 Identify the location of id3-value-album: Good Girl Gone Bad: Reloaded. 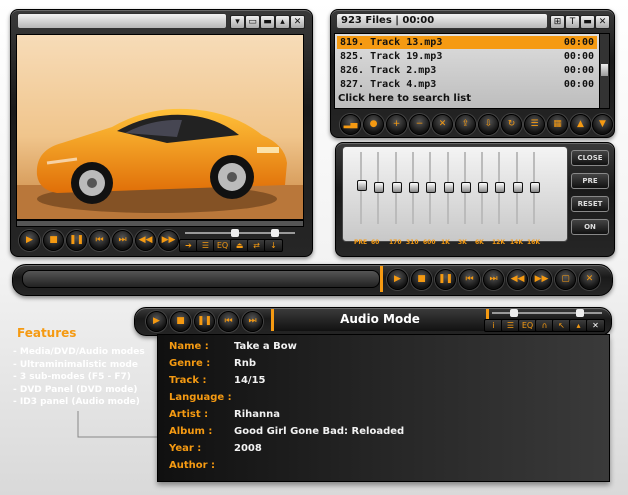
(319, 431).